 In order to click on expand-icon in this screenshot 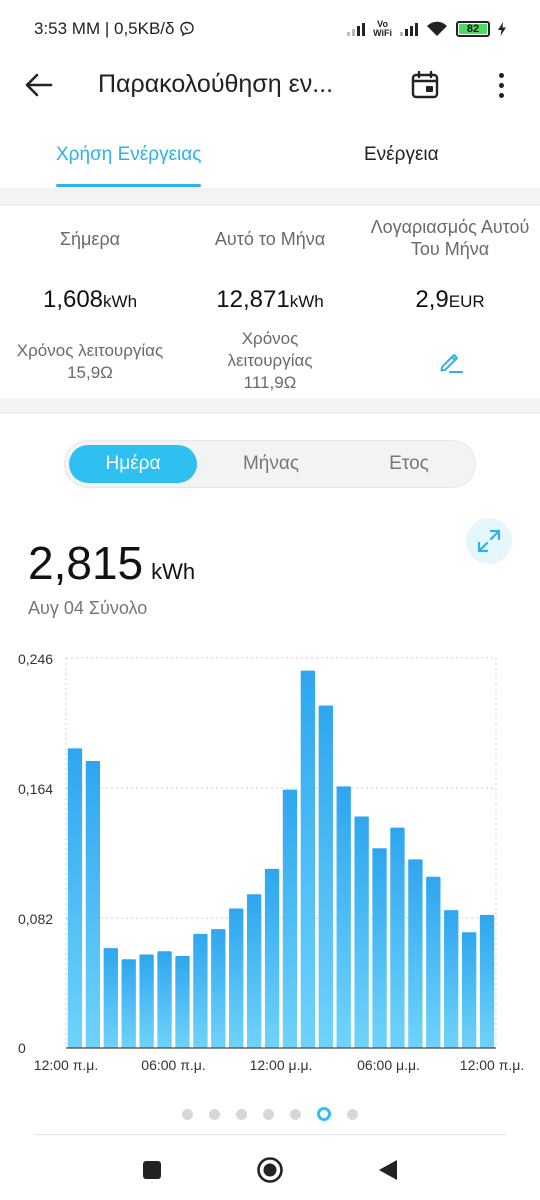, I will do `click(489, 541)`.